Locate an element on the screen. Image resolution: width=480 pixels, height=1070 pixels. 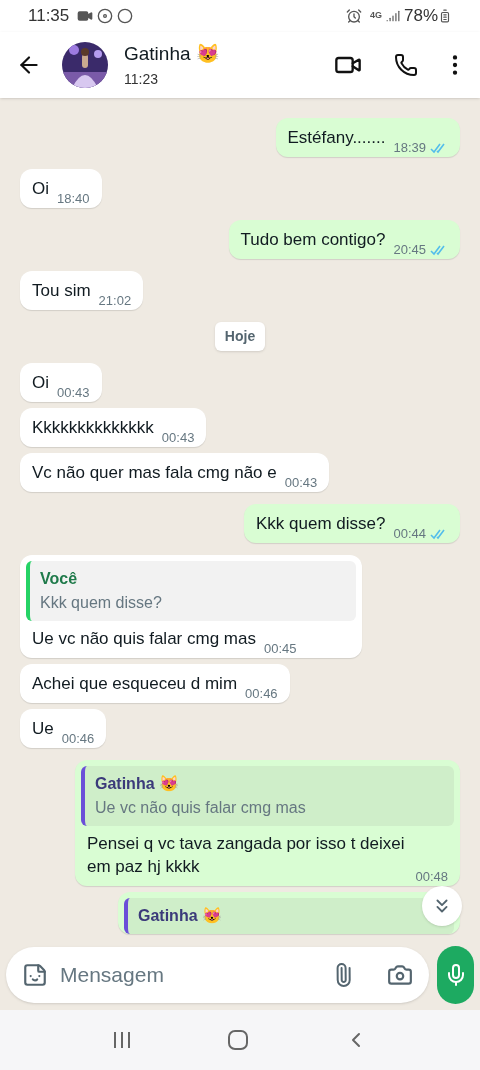
message-input: Mensagem is located at coordinates (217, 975).